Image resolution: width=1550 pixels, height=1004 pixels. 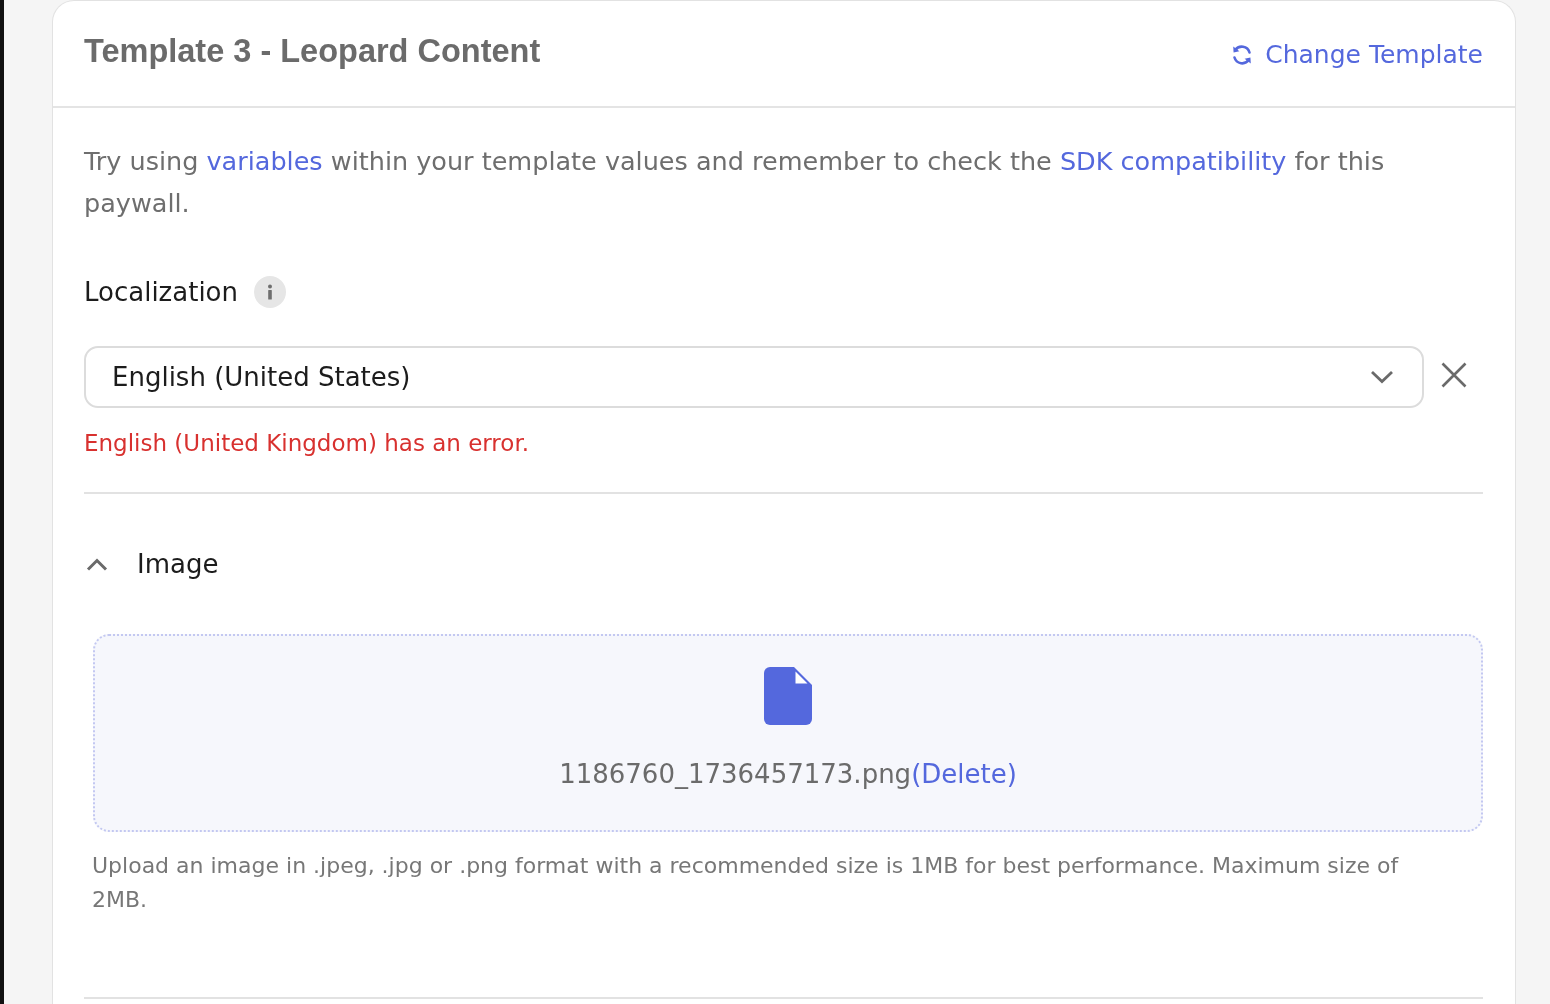 What do you see at coordinates (264, 161) in the screenshot?
I see `inline-link: variables` at bounding box center [264, 161].